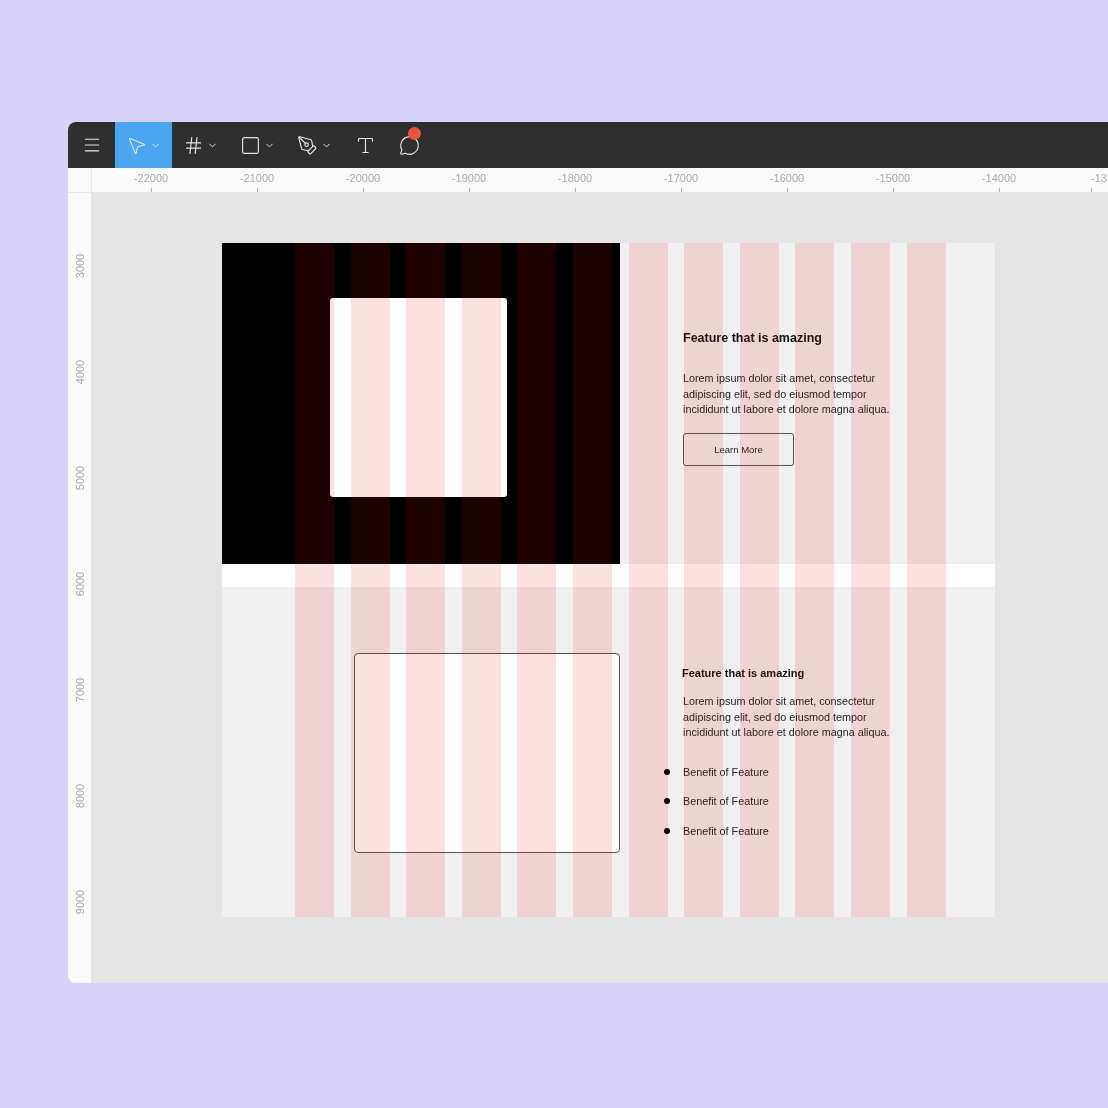  What do you see at coordinates (414, 133) in the screenshot?
I see `notification-dot` at bounding box center [414, 133].